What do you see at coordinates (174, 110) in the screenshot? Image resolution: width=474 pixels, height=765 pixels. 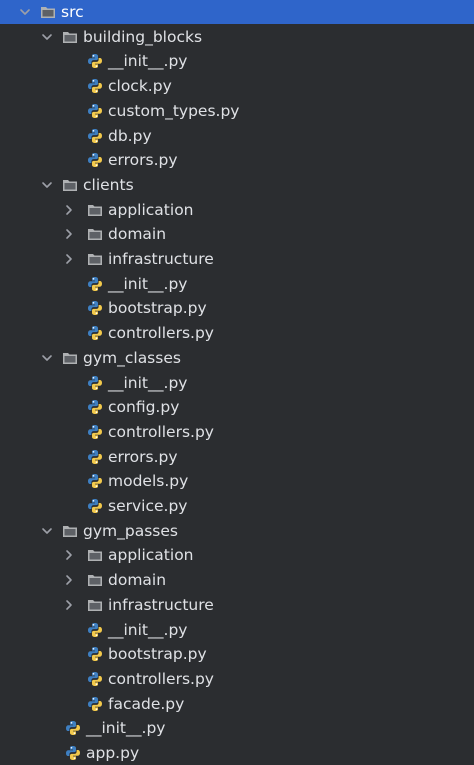 I see `tree-item-label: custom_types.py` at bounding box center [174, 110].